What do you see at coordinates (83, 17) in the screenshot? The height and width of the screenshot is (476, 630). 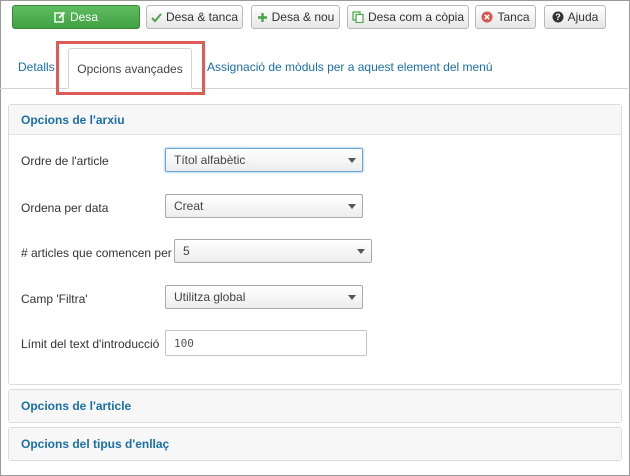 I see `save-button-label: Desa` at bounding box center [83, 17].